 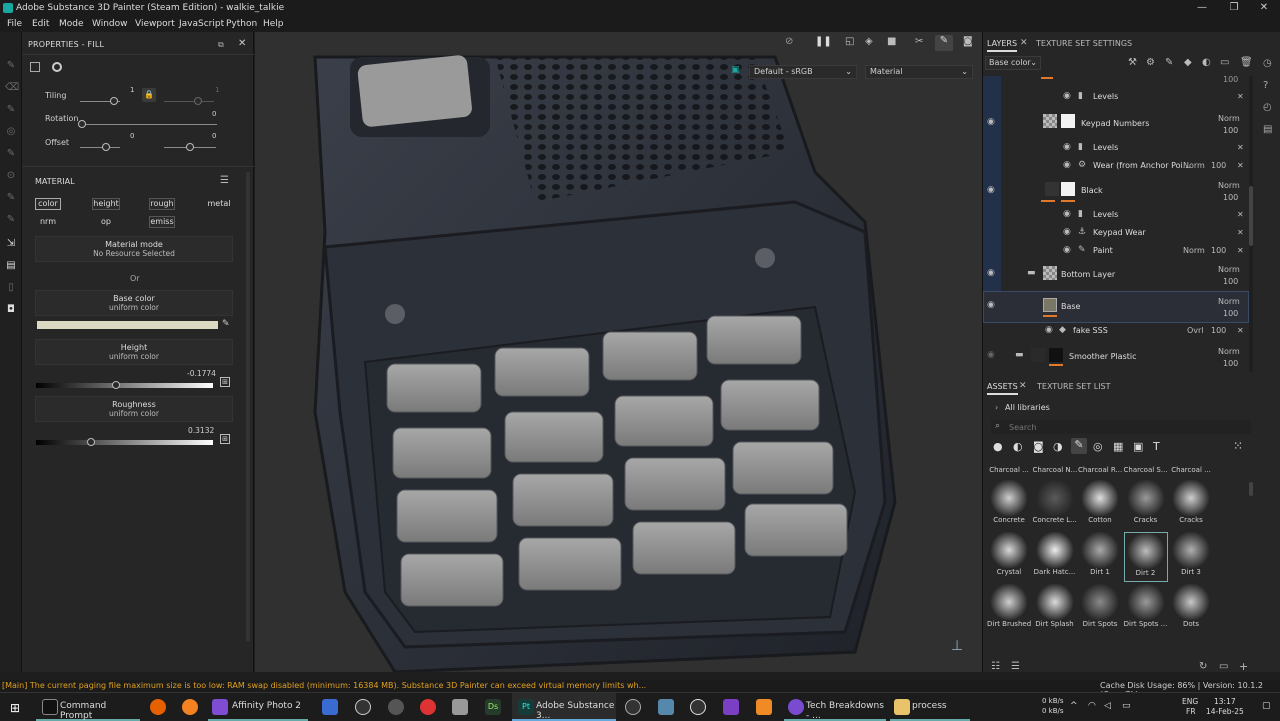 I want to click on height-link-icon: ⊞, so click(x=225, y=382).